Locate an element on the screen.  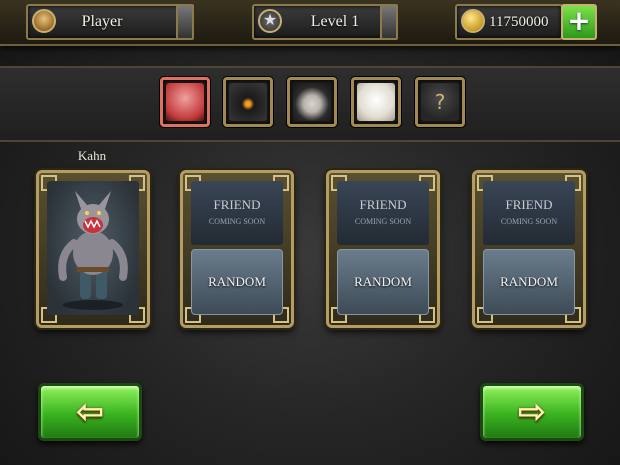
coin-icon is located at coordinates (473, 21).